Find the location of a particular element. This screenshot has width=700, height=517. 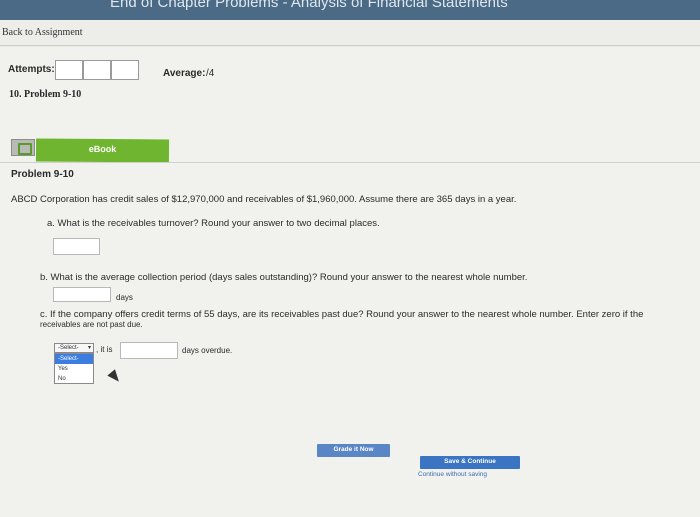

grade-it-now-button: Grade it Now is located at coordinates (353, 450).